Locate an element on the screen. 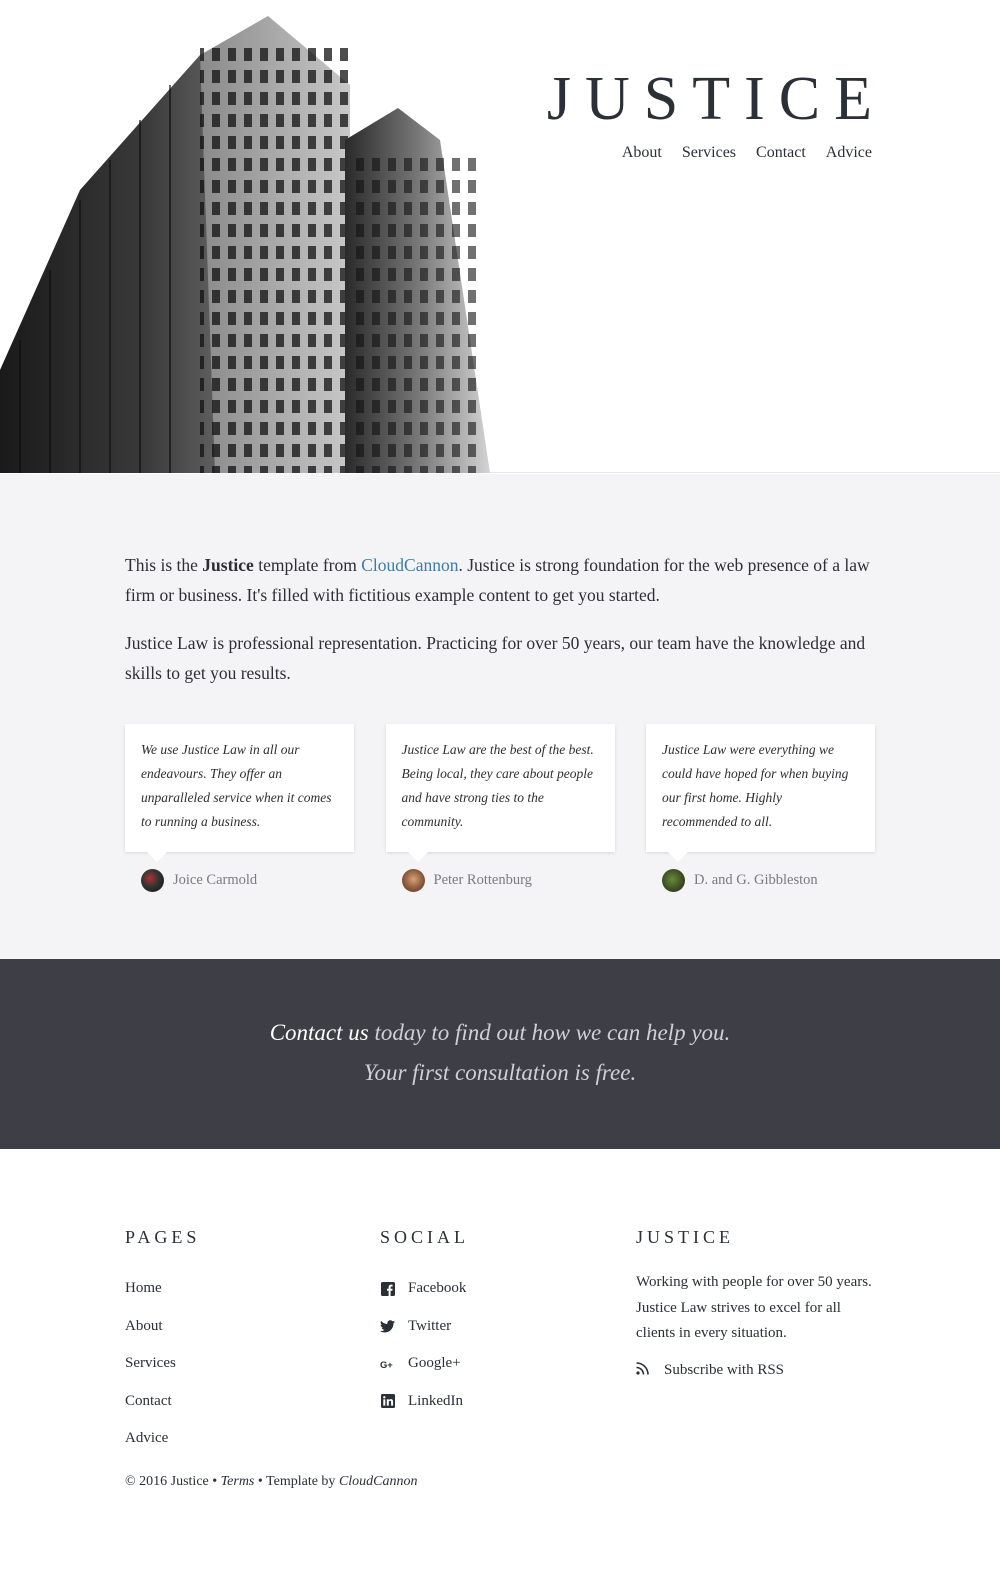 Image resolution: width=1000 pixels, height=1590 pixels. nav-advice: Advice is located at coordinates (849, 153).